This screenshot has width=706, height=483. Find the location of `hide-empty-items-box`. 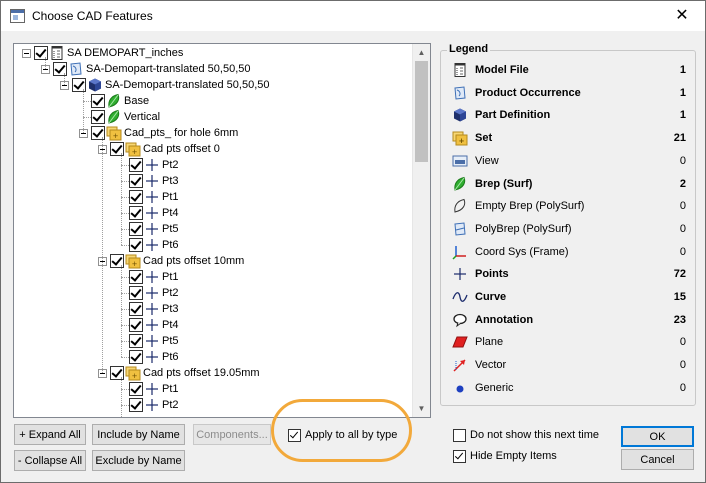

hide-empty-items-box is located at coordinates (459, 456).